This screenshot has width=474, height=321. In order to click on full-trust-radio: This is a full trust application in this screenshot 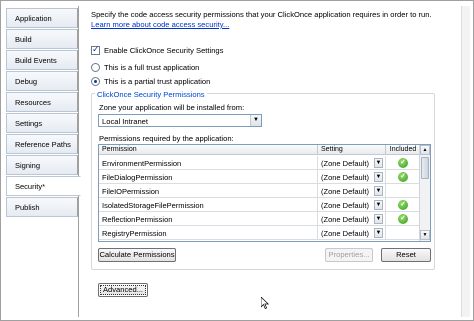, I will do `click(145, 67)`.